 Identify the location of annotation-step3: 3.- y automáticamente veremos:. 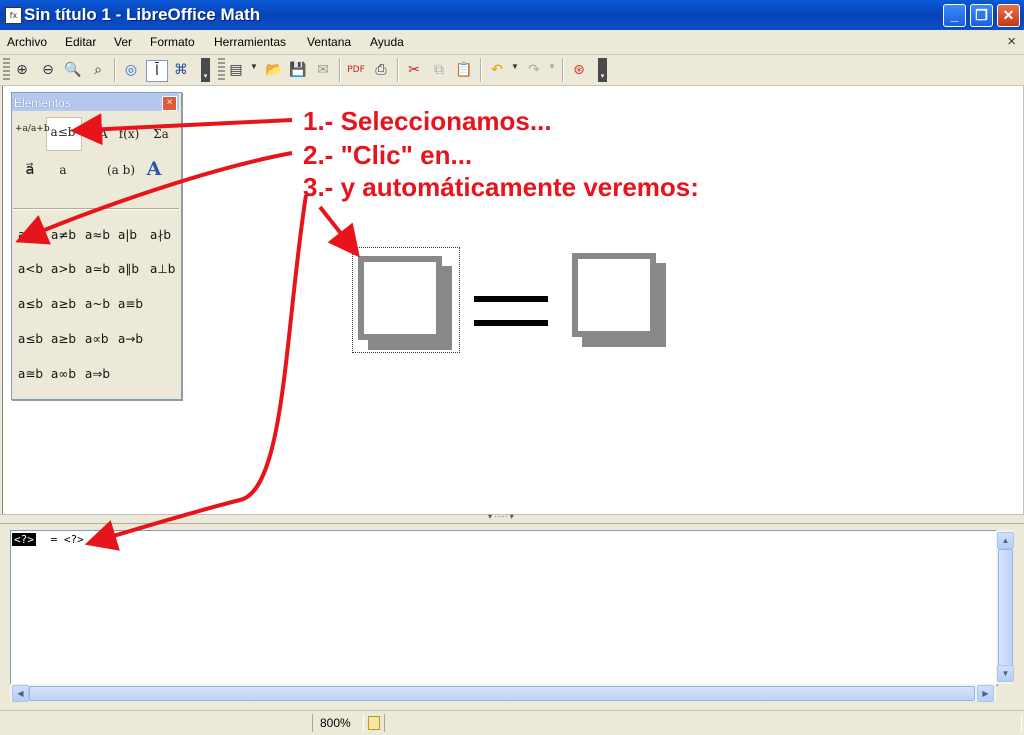
(501, 187).